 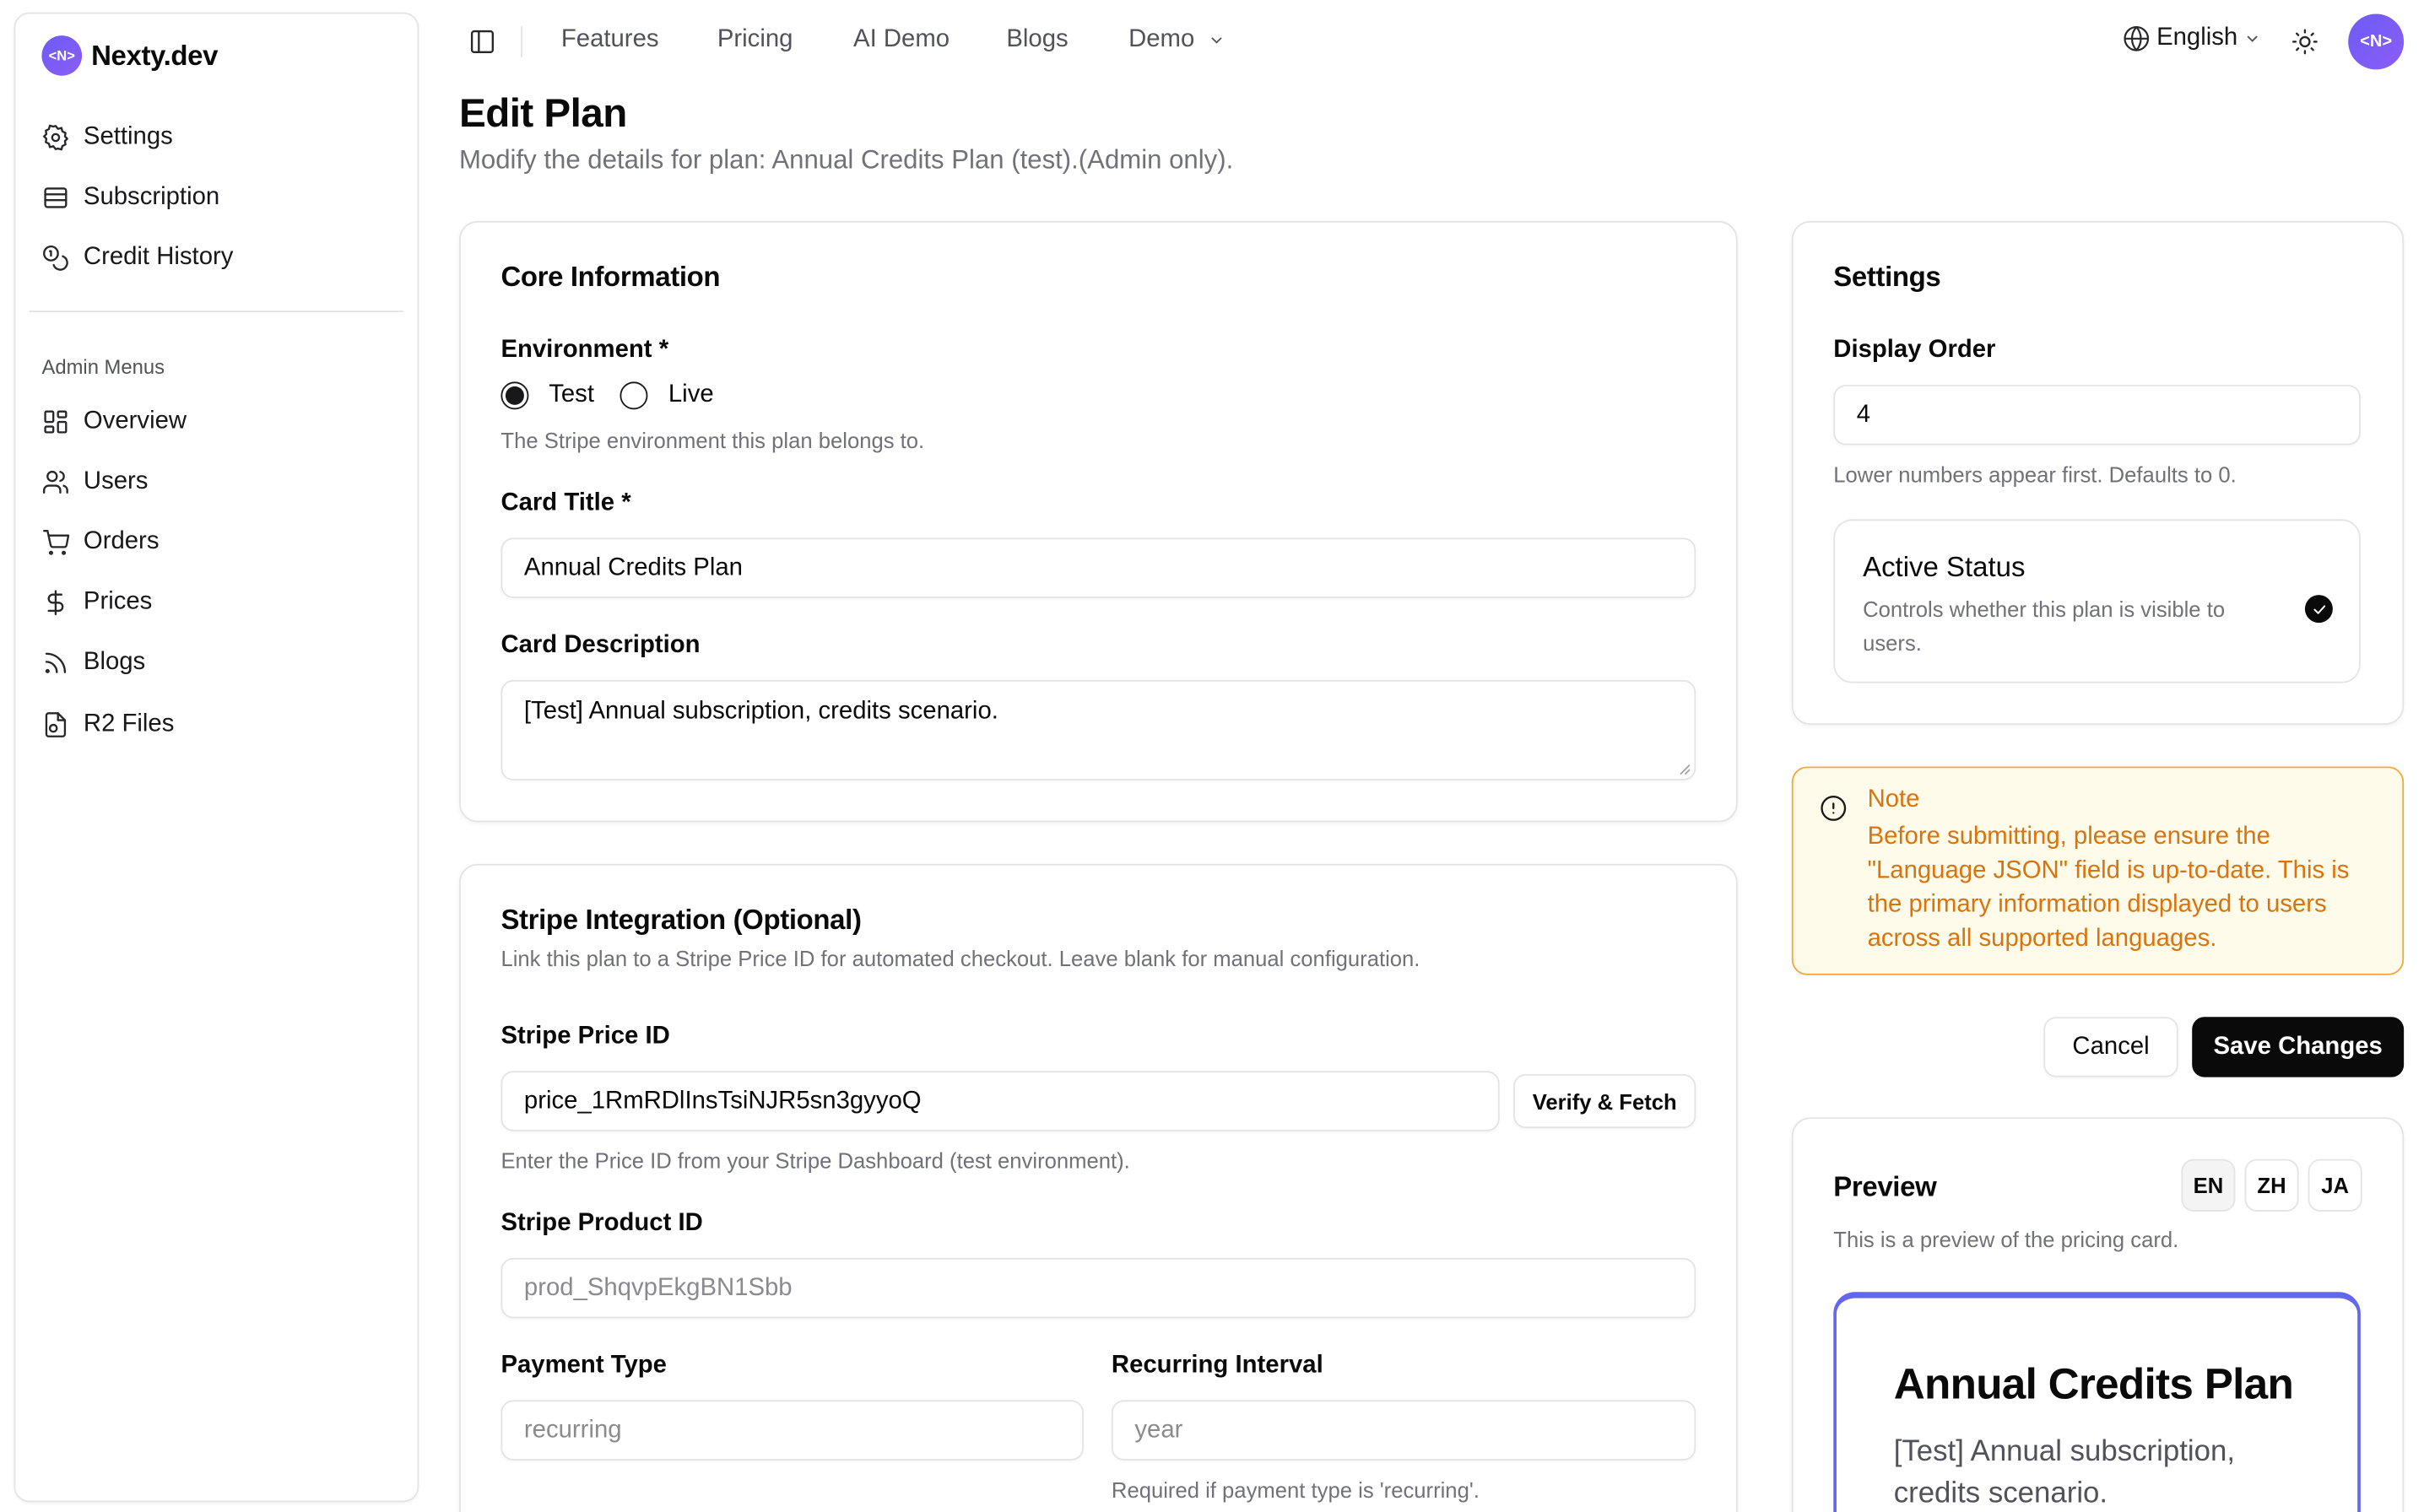 I want to click on settings-title: Settings, so click(x=1887, y=277).